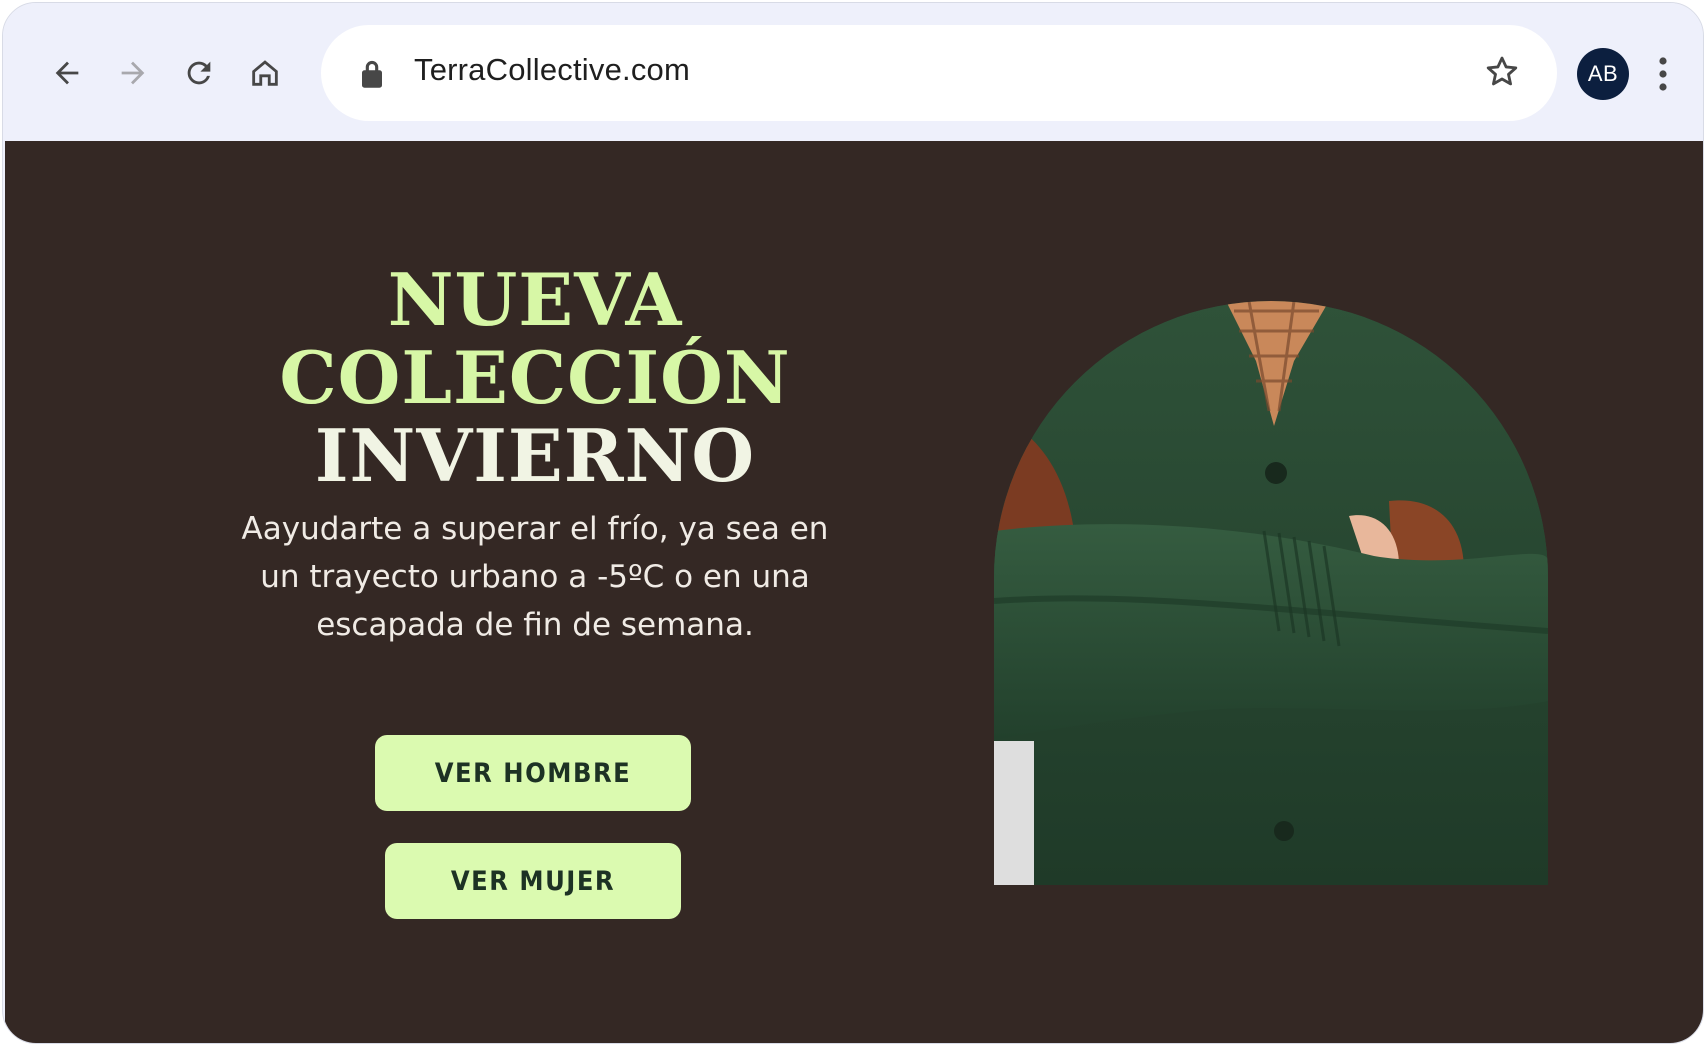 Image resolution: width=1708 pixels, height=1048 pixels. I want to click on reload-icon, so click(199, 73).